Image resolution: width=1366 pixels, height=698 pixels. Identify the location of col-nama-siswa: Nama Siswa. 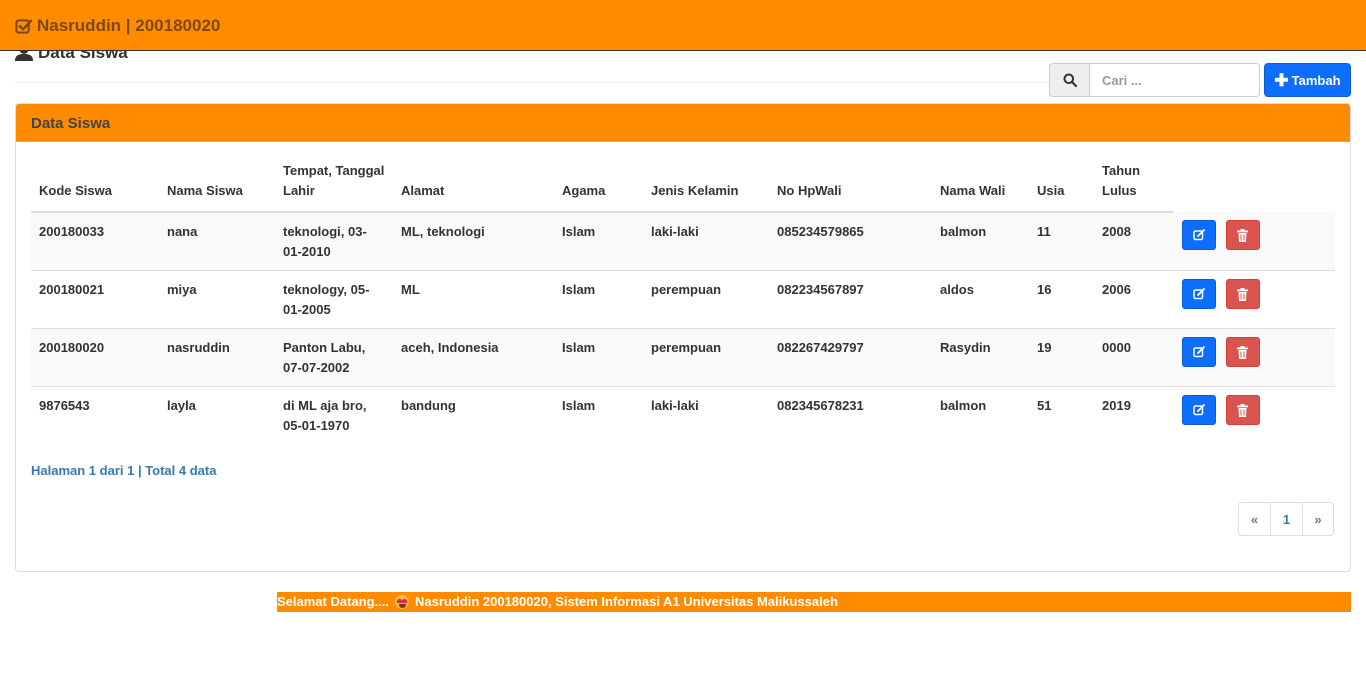
(217, 187).